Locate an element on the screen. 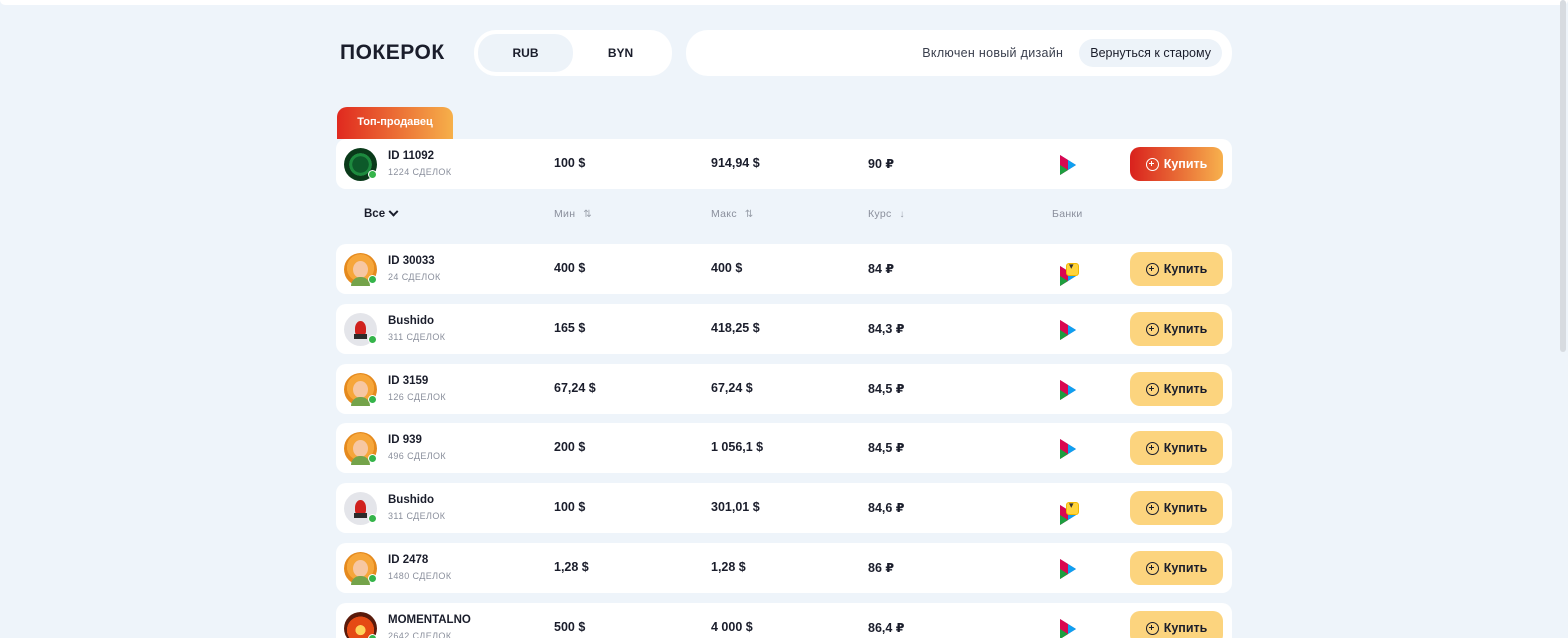 This screenshot has height=638, width=1568. offer-row: ID 30033 24 СДЕЛОК 400 $ 400 $ 84 ₽ Купить is located at coordinates (784, 269).